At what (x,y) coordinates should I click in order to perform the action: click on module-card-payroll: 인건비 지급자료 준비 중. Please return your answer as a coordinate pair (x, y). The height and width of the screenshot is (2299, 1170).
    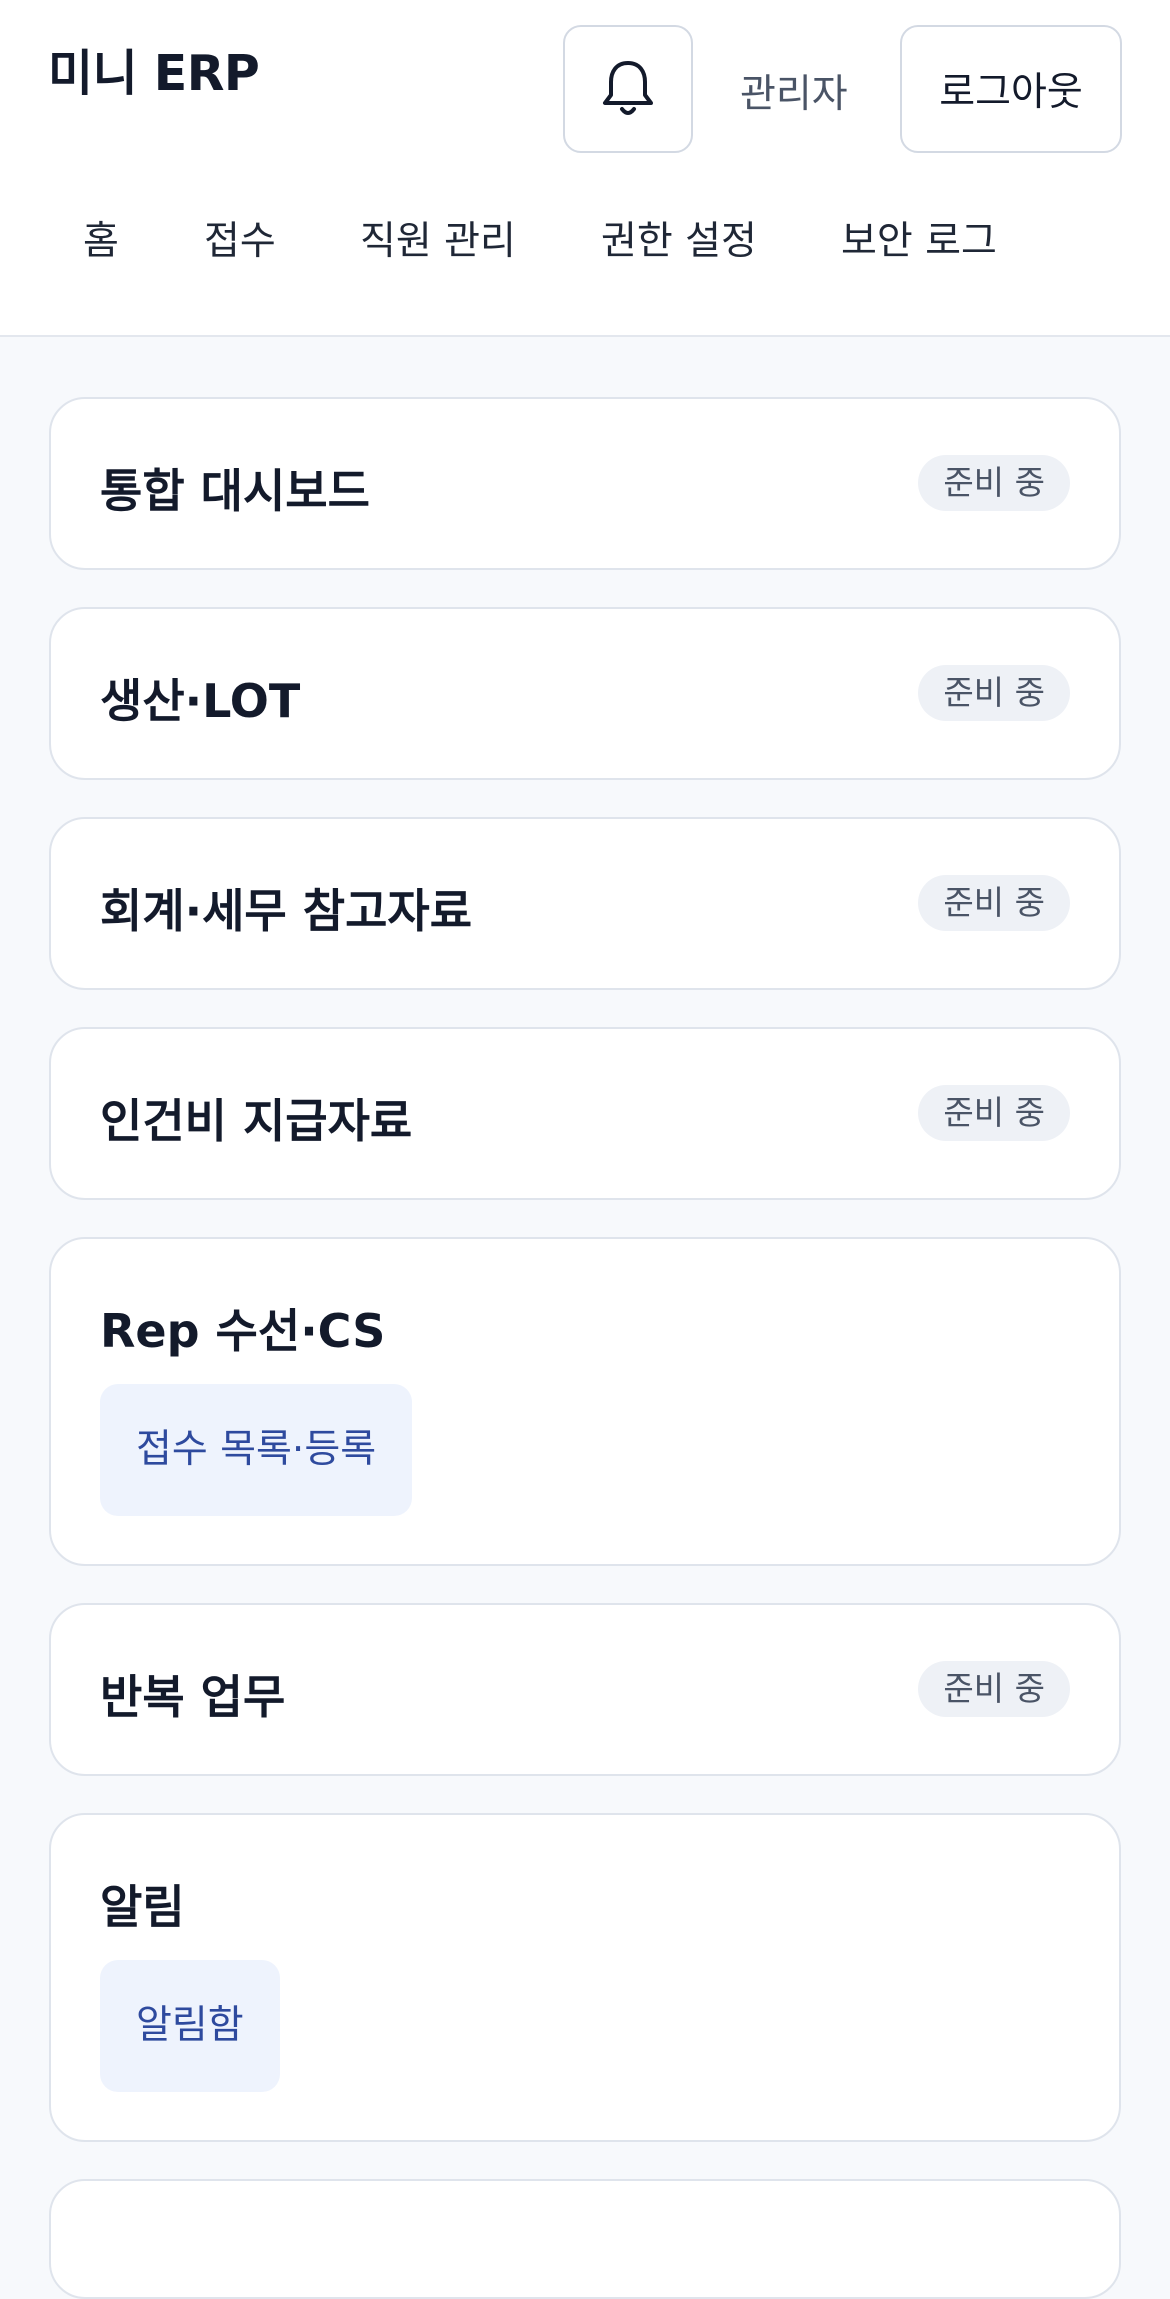
    Looking at the image, I should click on (585, 1113).